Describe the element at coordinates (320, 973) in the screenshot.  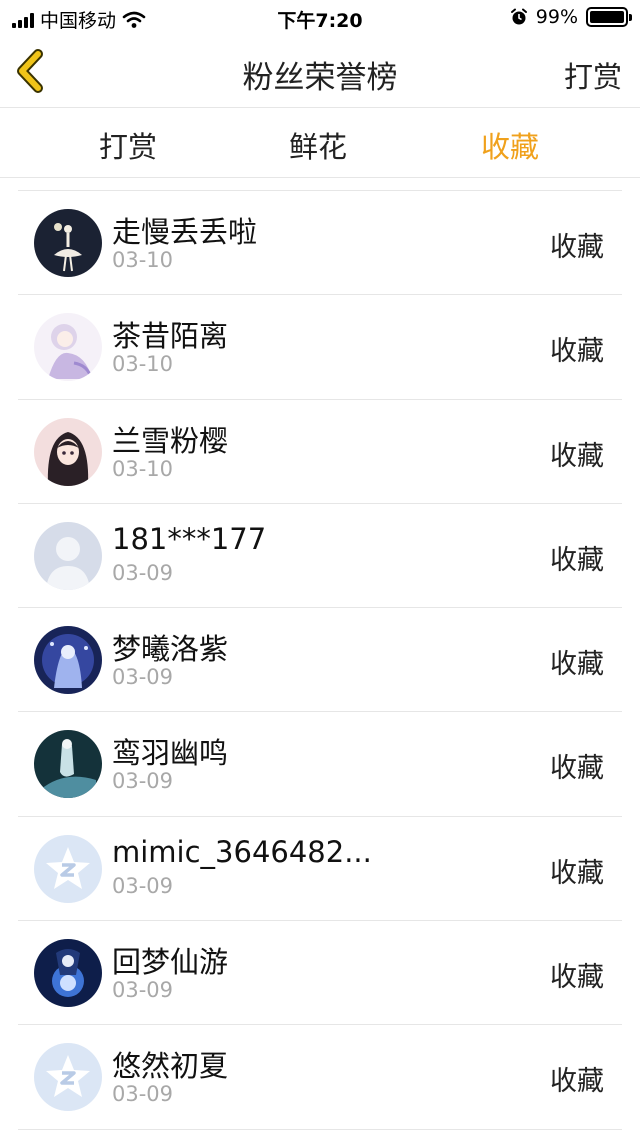
I see `list-item: 回梦仙游 03-09 收藏` at that location.